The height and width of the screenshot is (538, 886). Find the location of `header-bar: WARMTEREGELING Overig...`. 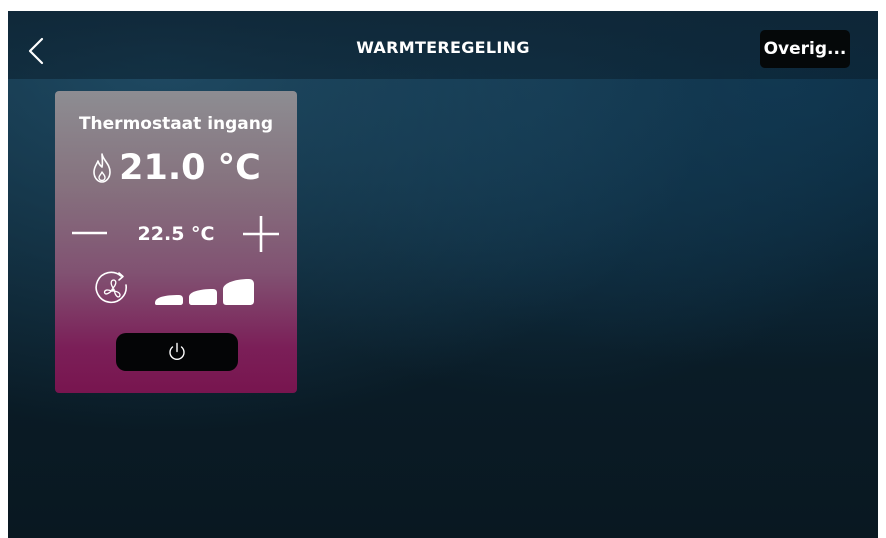

header-bar: WARMTEREGELING Overig... is located at coordinates (443, 45).